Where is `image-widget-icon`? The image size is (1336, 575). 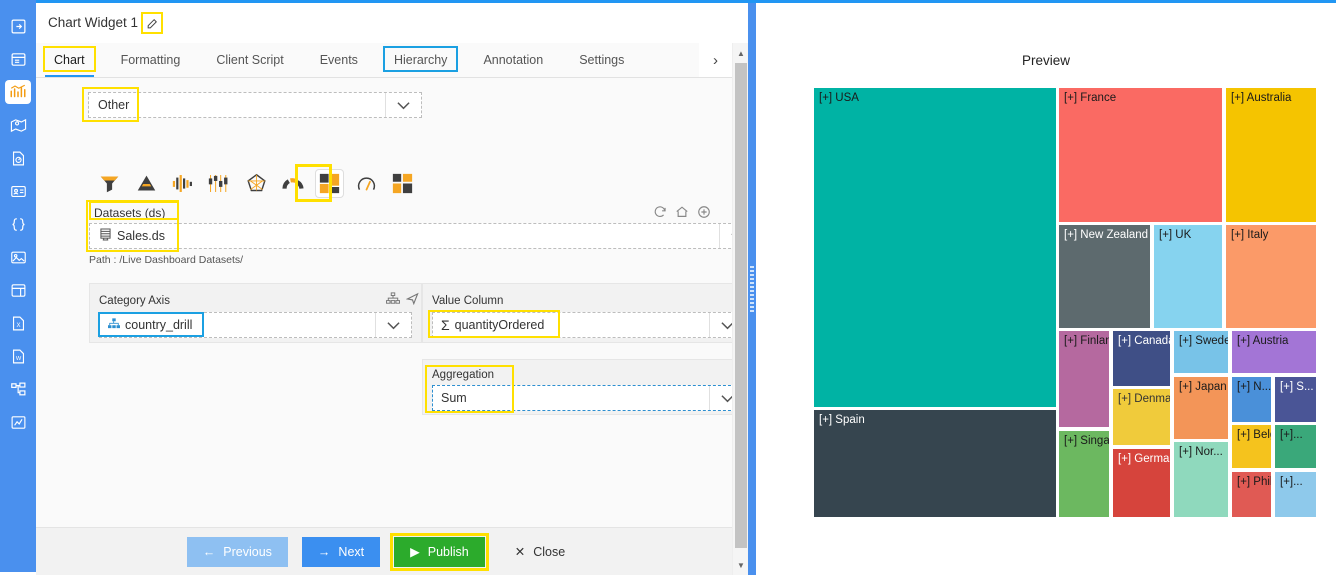 image-widget-icon is located at coordinates (18, 257).